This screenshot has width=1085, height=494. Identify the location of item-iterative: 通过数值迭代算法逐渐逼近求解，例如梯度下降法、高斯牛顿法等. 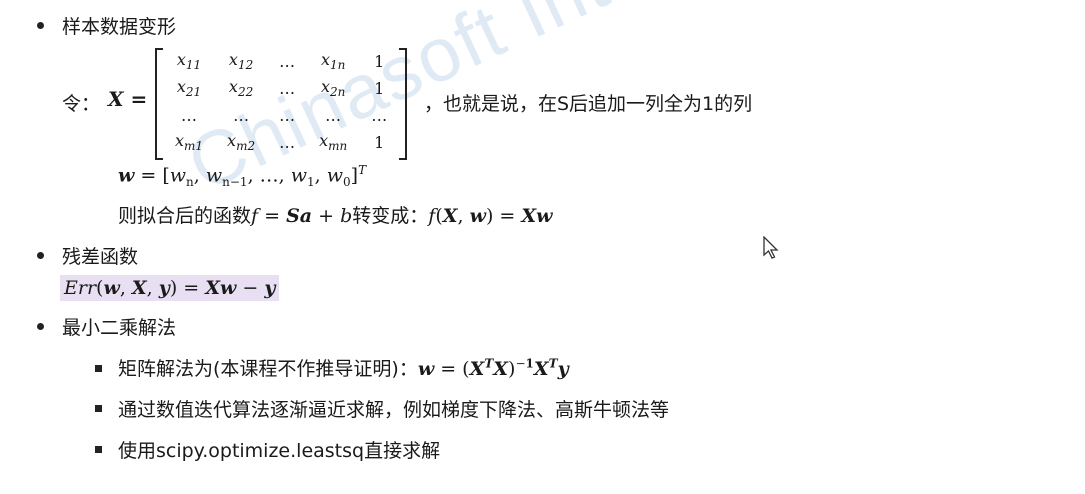
(394, 410).